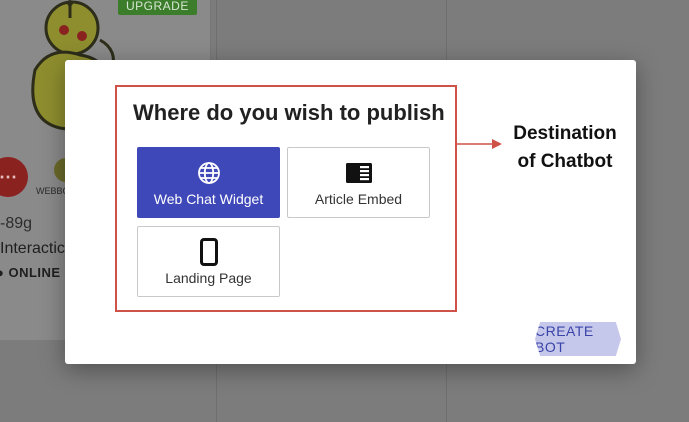 The image size is (689, 422). Describe the element at coordinates (578, 339) in the screenshot. I see `create-bot-button: CREATE BOT` at that location.